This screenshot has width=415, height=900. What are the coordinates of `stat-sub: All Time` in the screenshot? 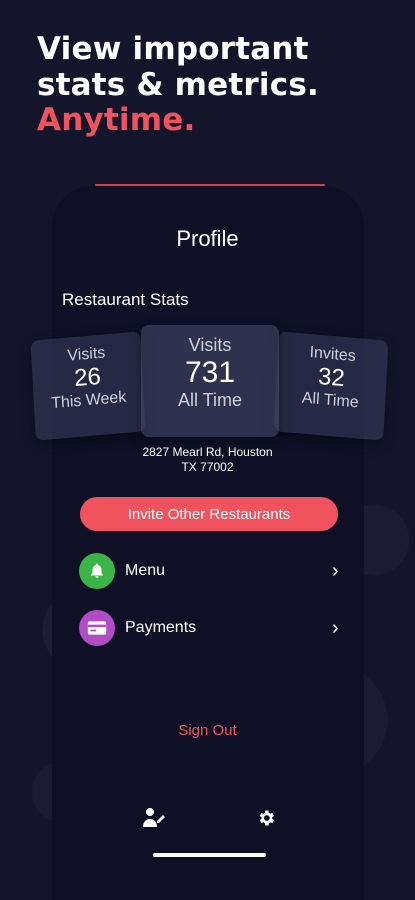 It's located at (209, 400).